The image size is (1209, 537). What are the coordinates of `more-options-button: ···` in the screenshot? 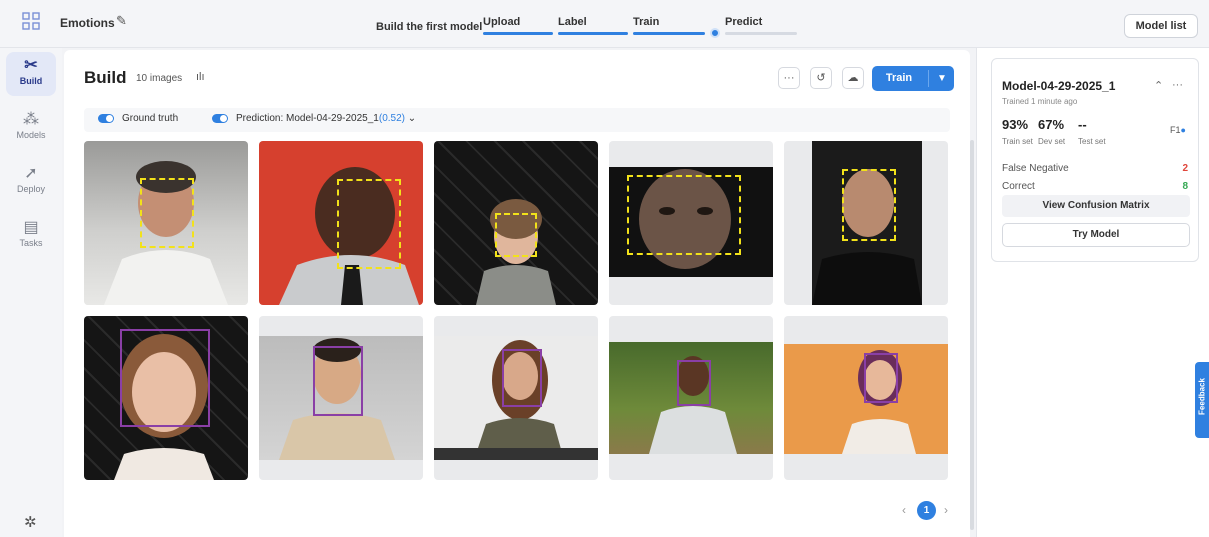 It's located at (789, 78).